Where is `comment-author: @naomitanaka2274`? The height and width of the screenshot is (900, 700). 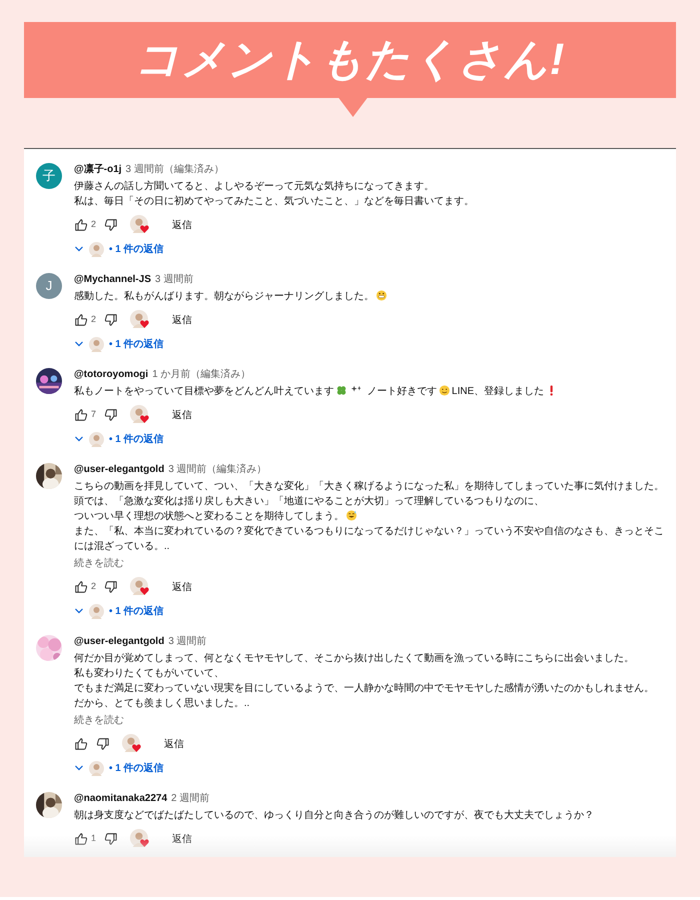 comment-author: @naomitanaka2274 is located at coordinates (121, 799).